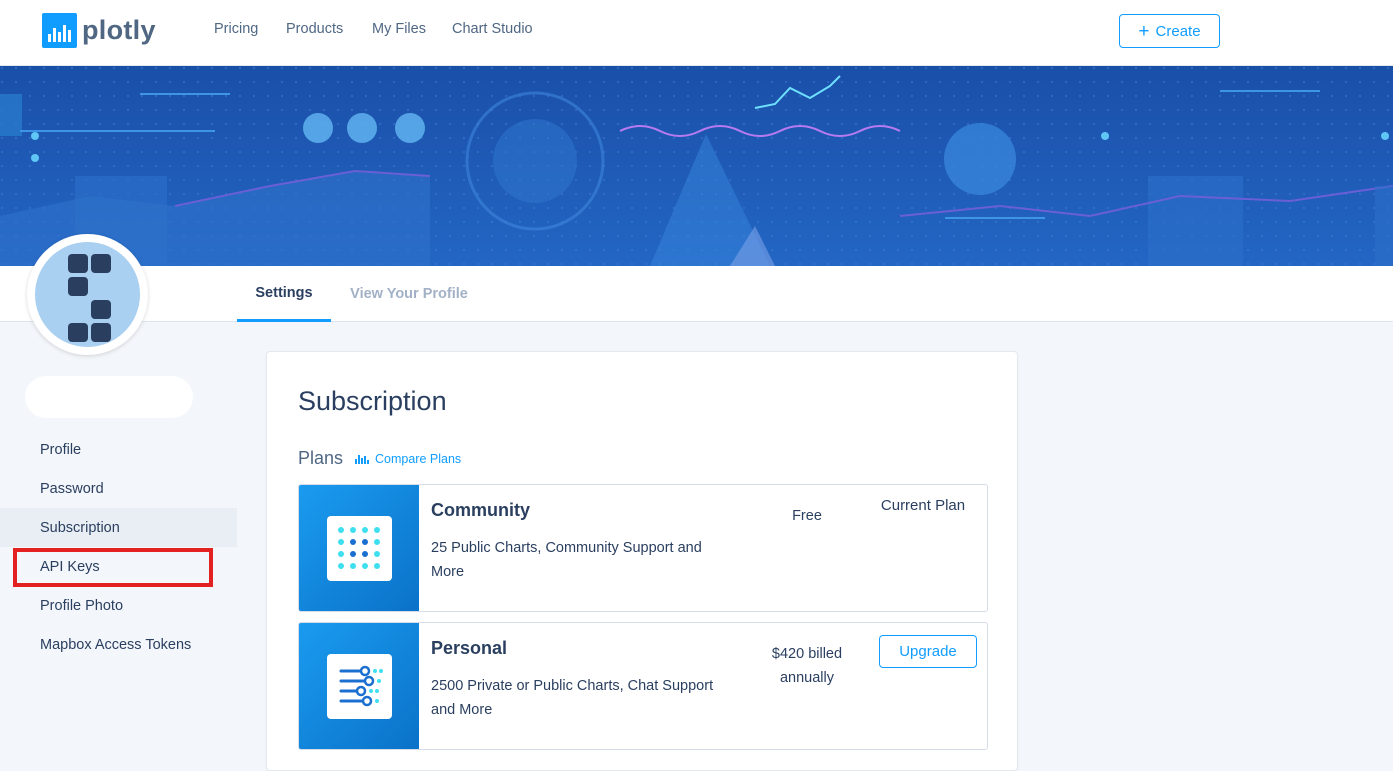 The image size is (1393, 771). I want to click on avatar, so click(87, 294).